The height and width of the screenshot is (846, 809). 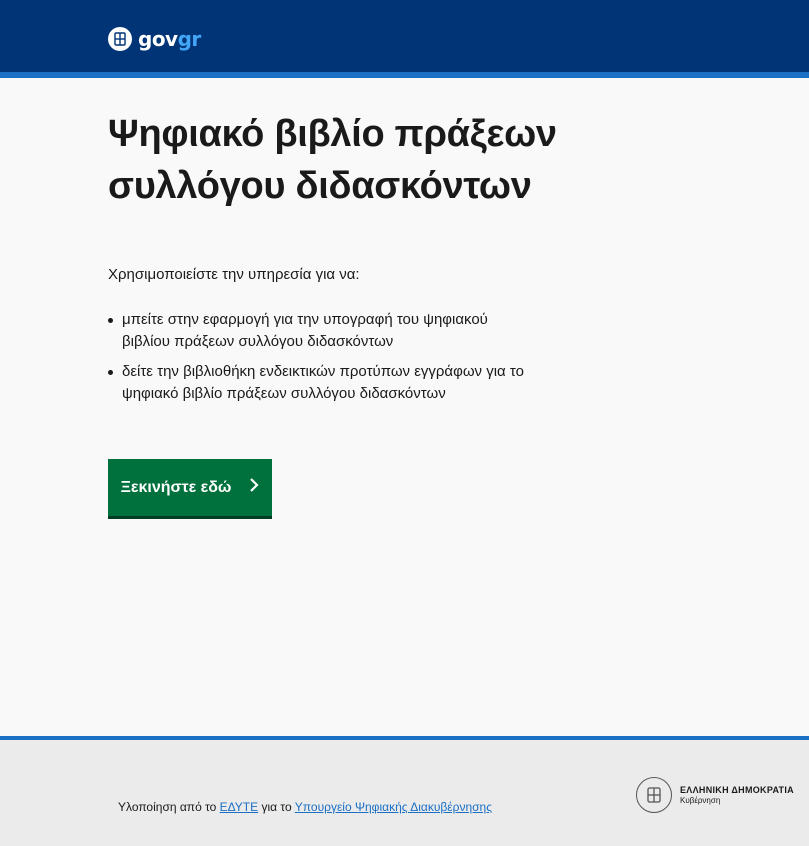 I want to click on footer-middle: για το, so click(x=276, y=807).